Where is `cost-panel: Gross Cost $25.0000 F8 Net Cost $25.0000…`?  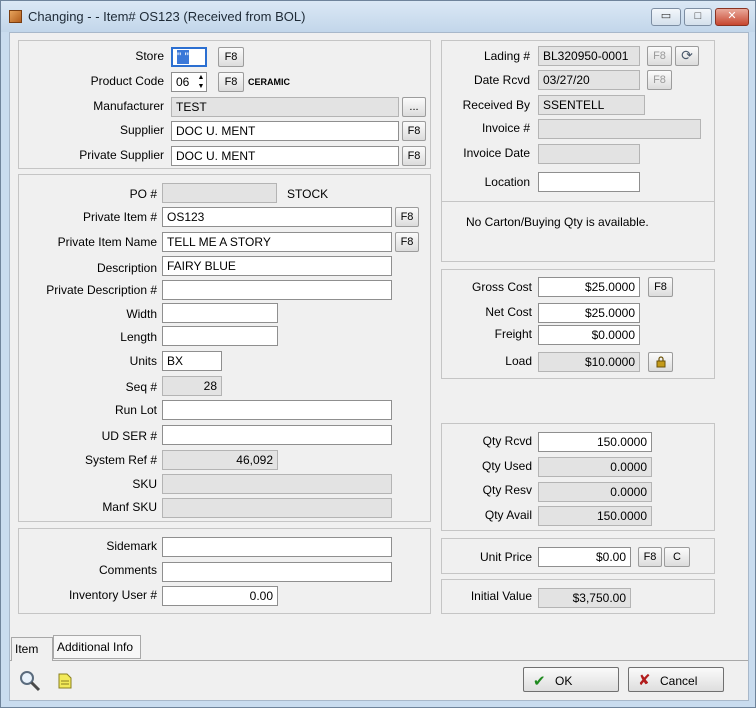
cost-panel: Gross Cost $25.0000 F8 Net Cost $25.0000… is located at coordinates (578, 324).